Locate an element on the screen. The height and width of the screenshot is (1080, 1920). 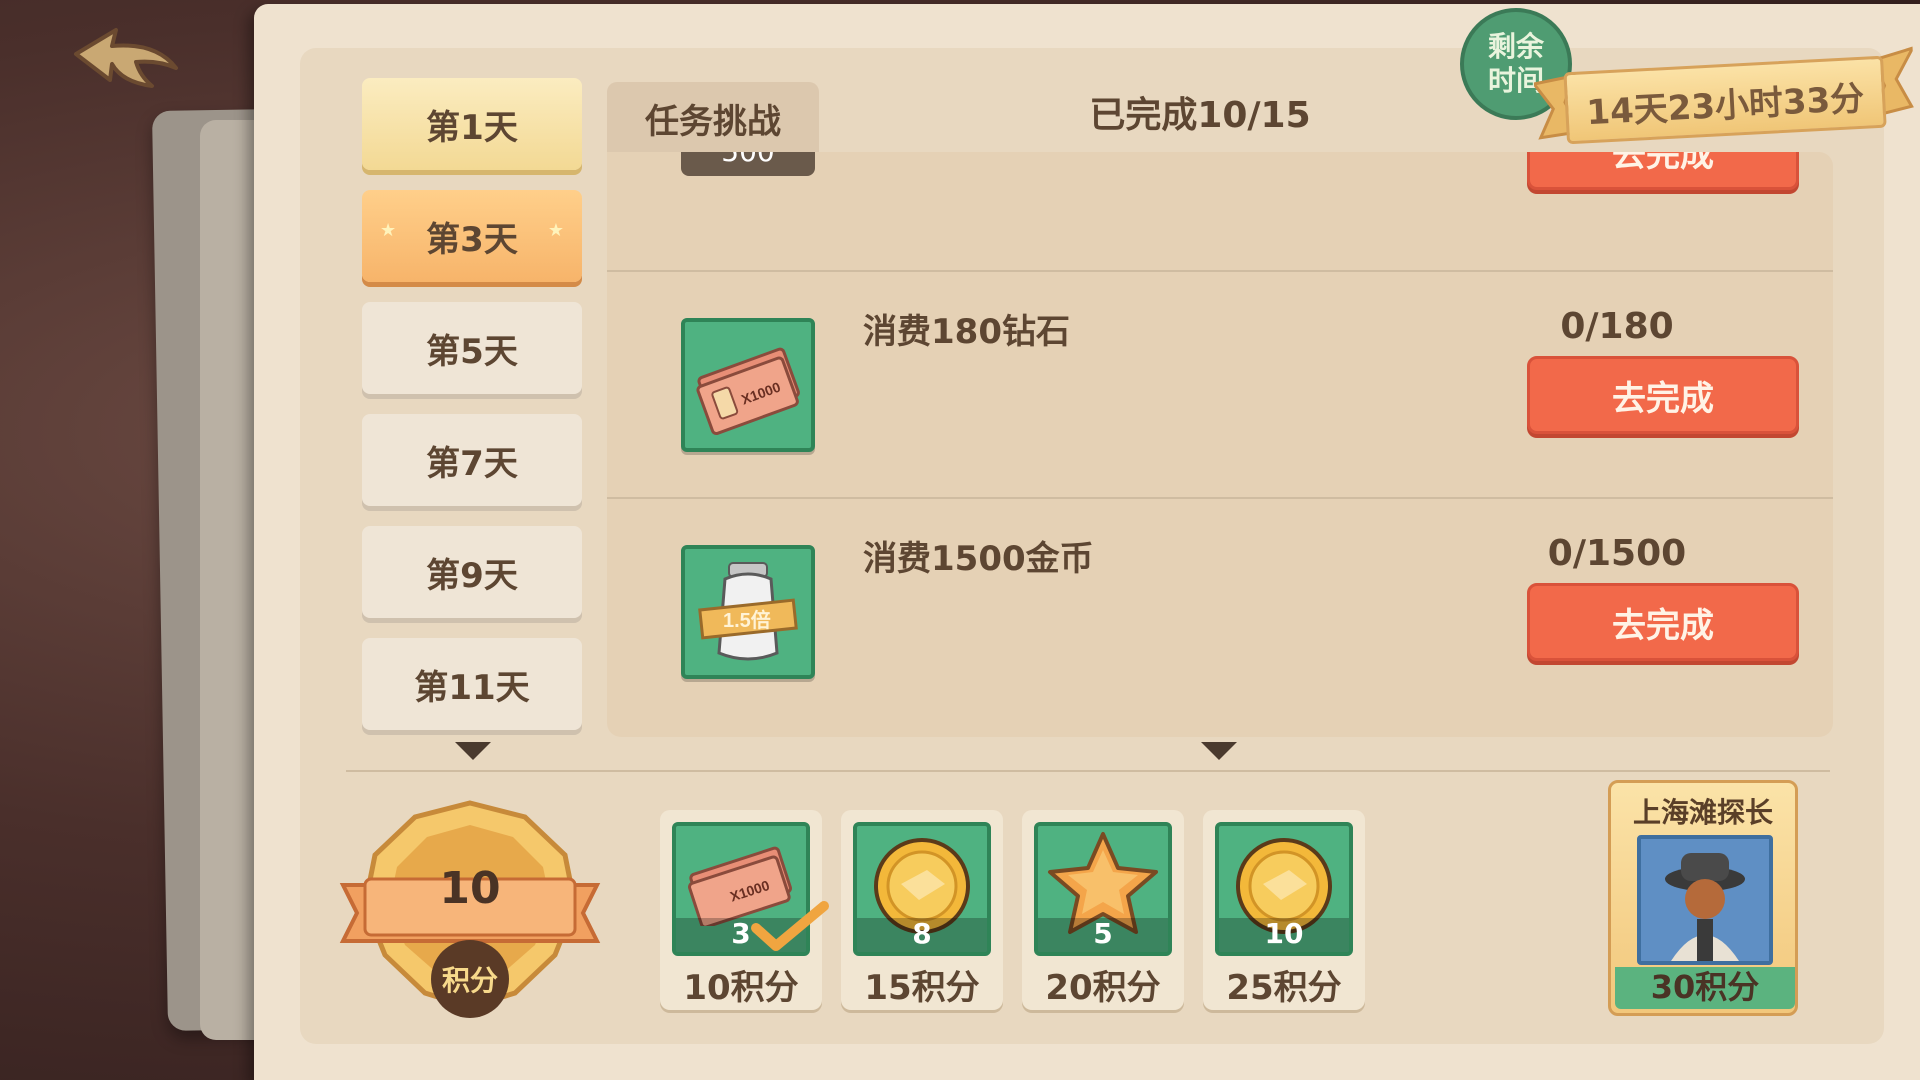
reward-points: 15积分 is located at coordinates (922, 988).